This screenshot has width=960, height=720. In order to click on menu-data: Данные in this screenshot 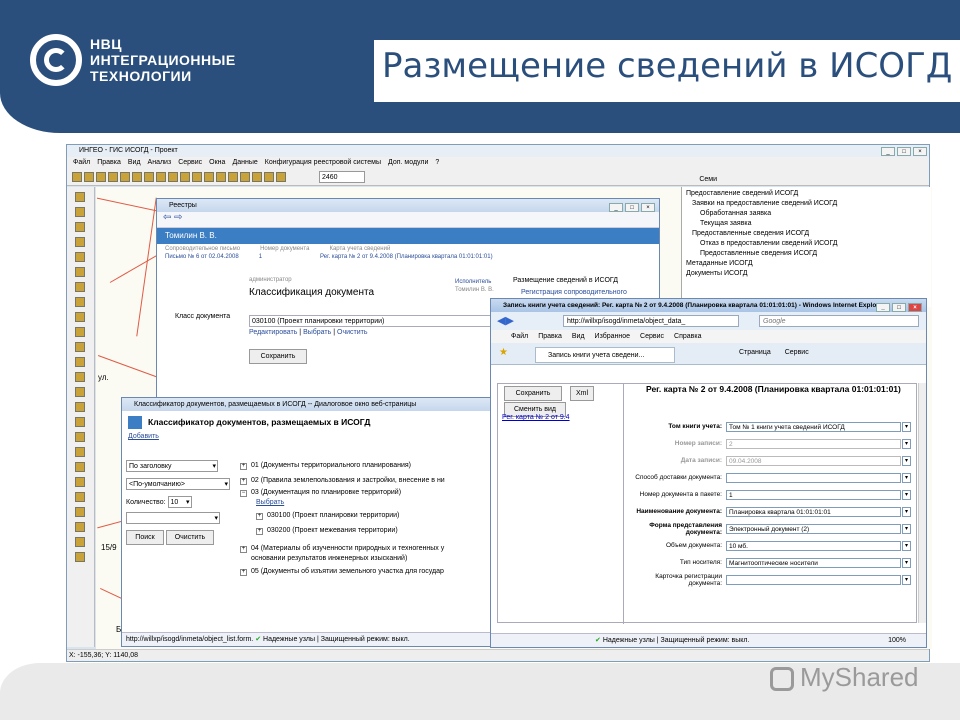, I will do `click(244, 162)`.